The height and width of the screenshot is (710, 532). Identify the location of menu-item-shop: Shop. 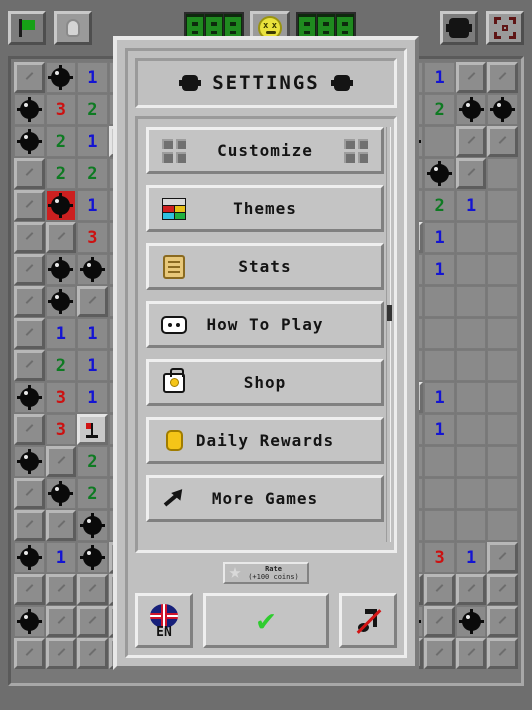
(265, 382).